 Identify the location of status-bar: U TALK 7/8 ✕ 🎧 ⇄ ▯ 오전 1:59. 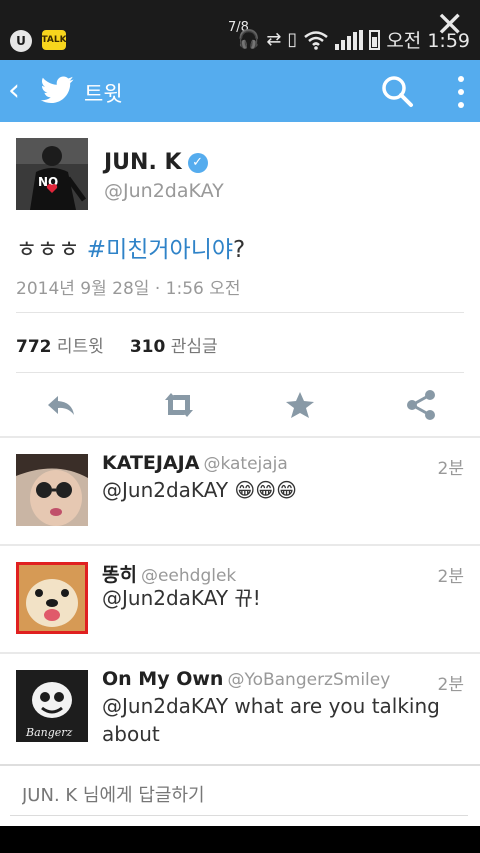
(240, 30).